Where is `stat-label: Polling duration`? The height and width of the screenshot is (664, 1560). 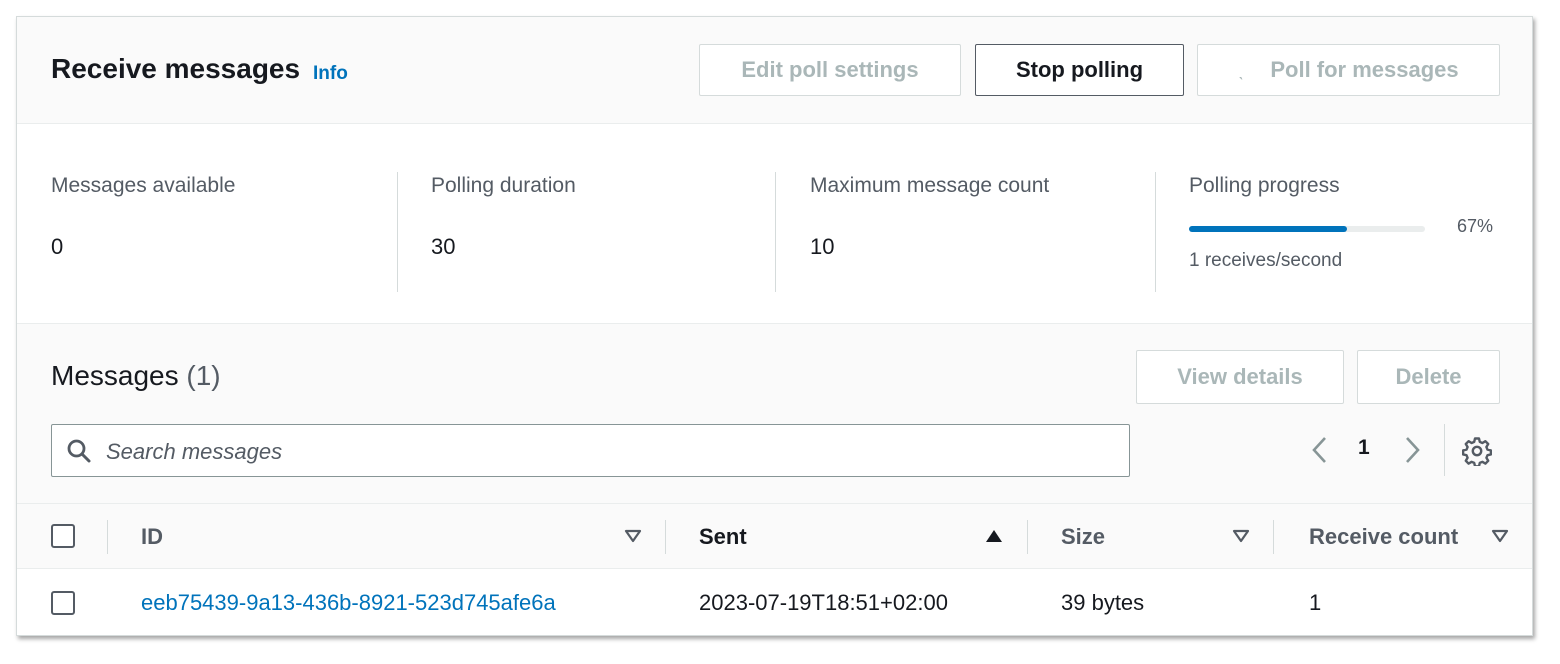
stat-label: Polling duration is located at coordinates (503, 185).